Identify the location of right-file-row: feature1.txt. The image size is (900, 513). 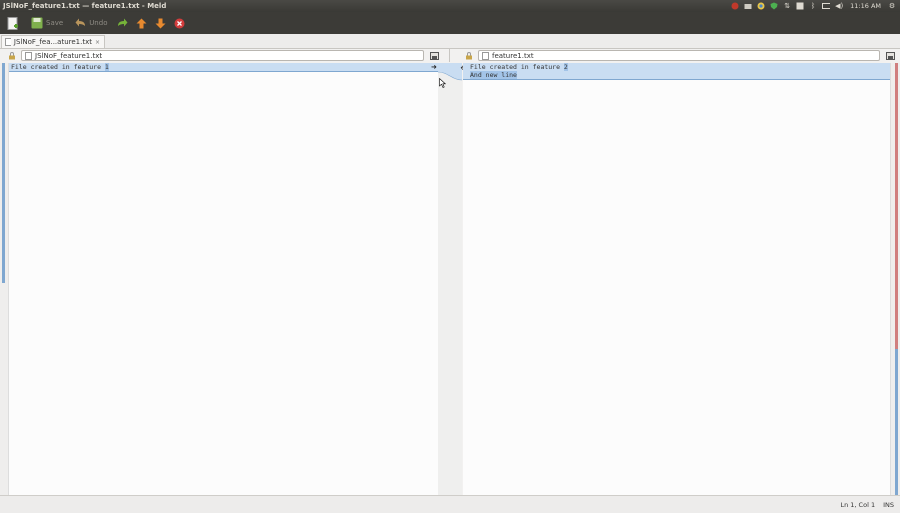
(679, 55).